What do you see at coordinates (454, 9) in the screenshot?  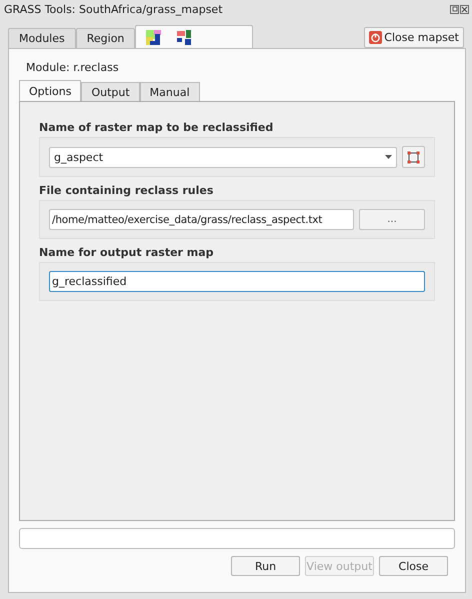 I see `float-icon` at bounding box center [454, 9].